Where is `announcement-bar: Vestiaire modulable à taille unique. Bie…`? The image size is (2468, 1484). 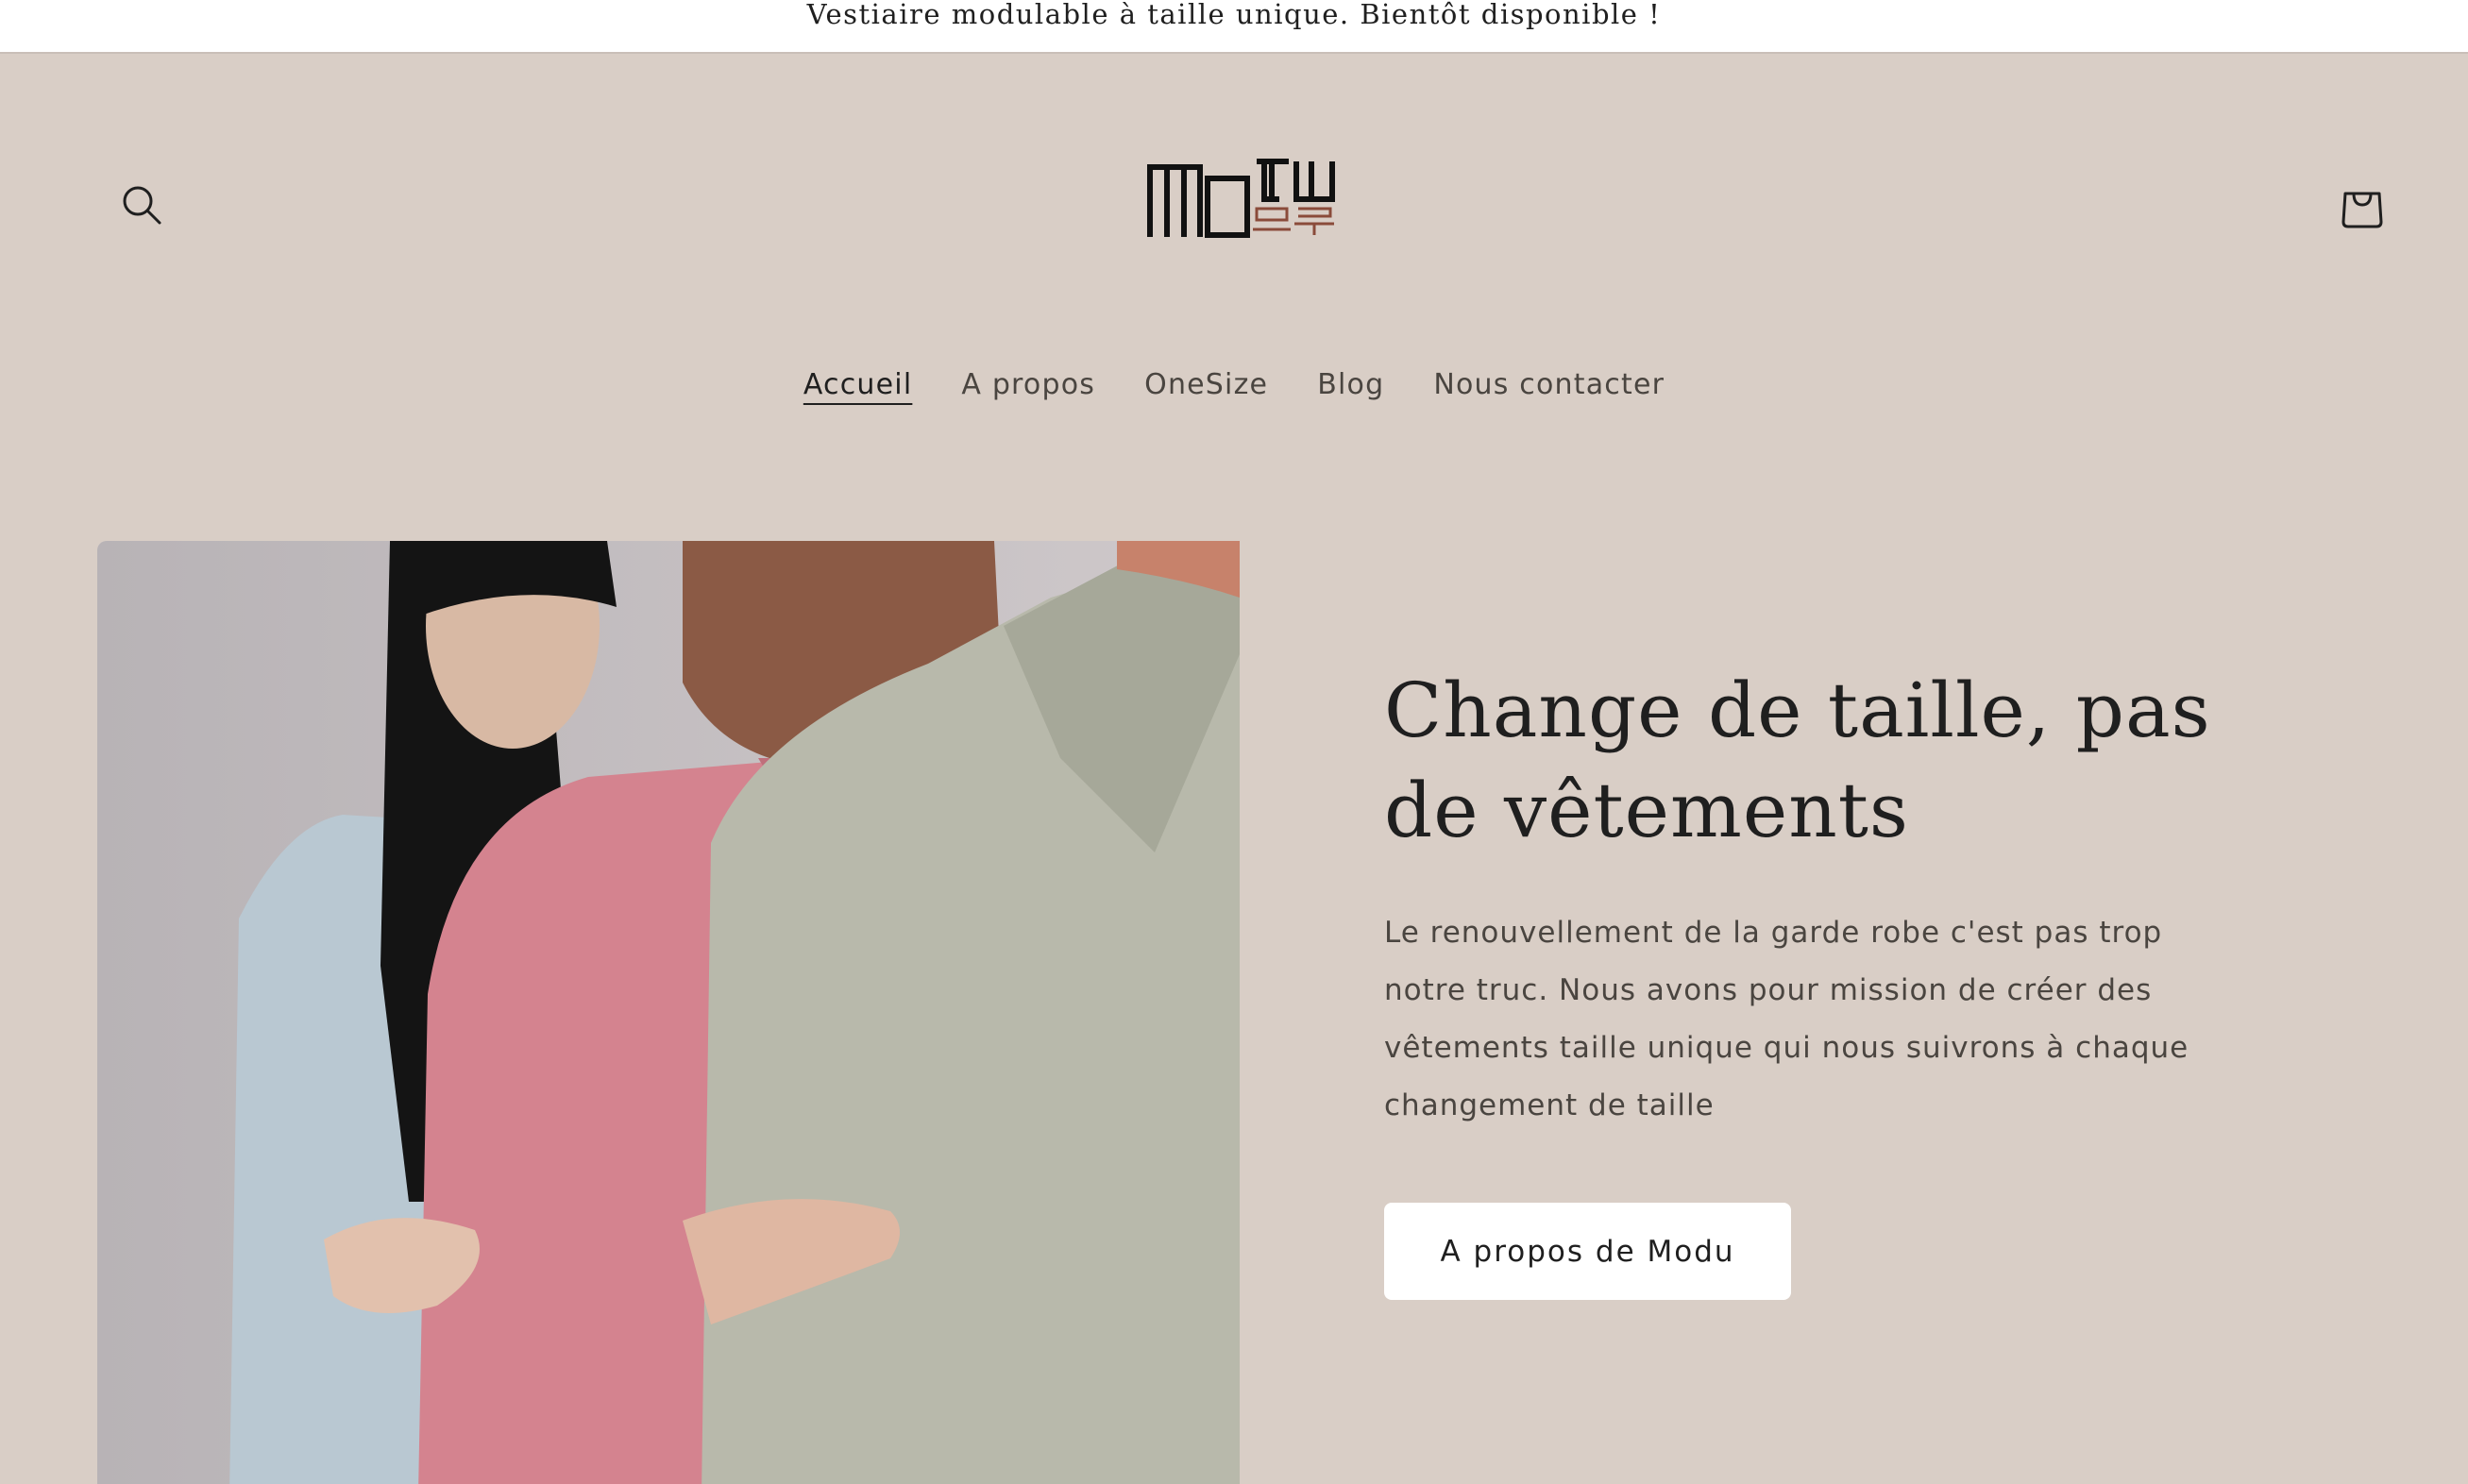 announcement-bar: Vestiaire modulable à taille unique. Bie… is located at coordinates (1234, 27).